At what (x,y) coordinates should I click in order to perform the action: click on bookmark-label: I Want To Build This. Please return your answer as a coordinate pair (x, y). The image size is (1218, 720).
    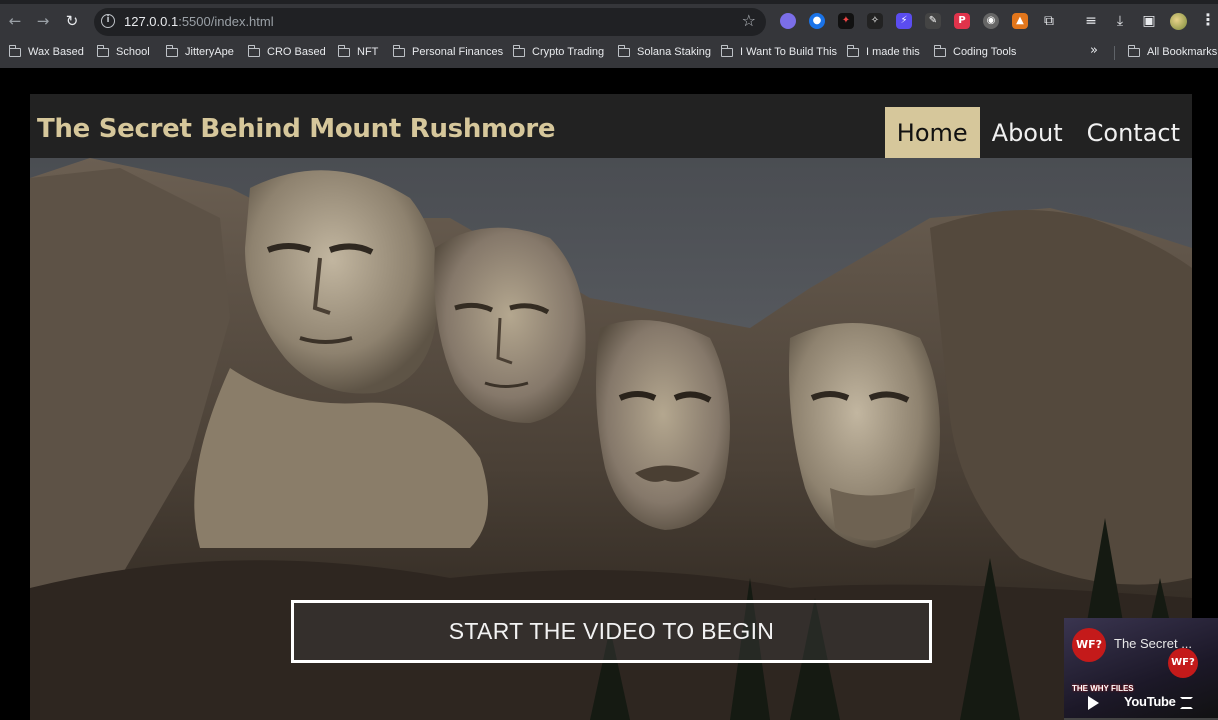
    Looking at the image, I should click on (789, 52).